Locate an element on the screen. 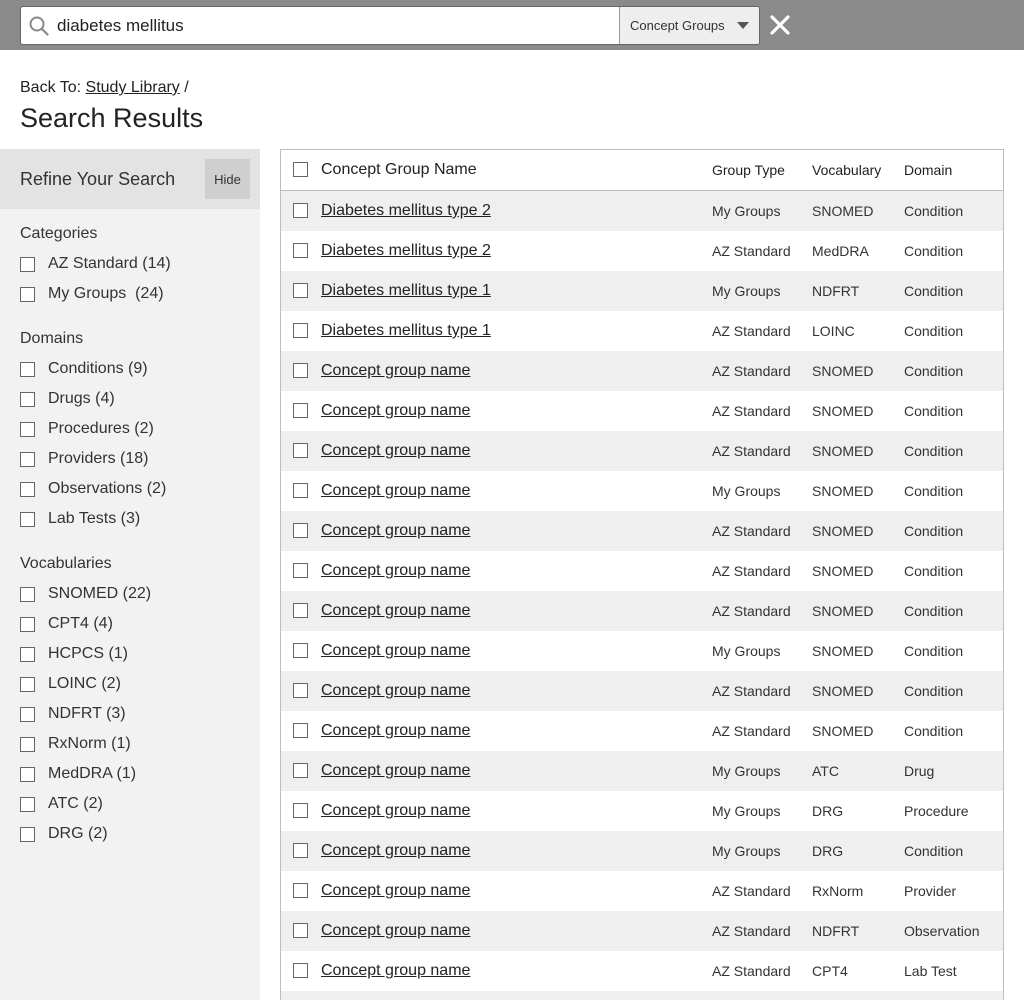  header-concept-group-name: Concept Group Name is located at coordinates (399, 170).